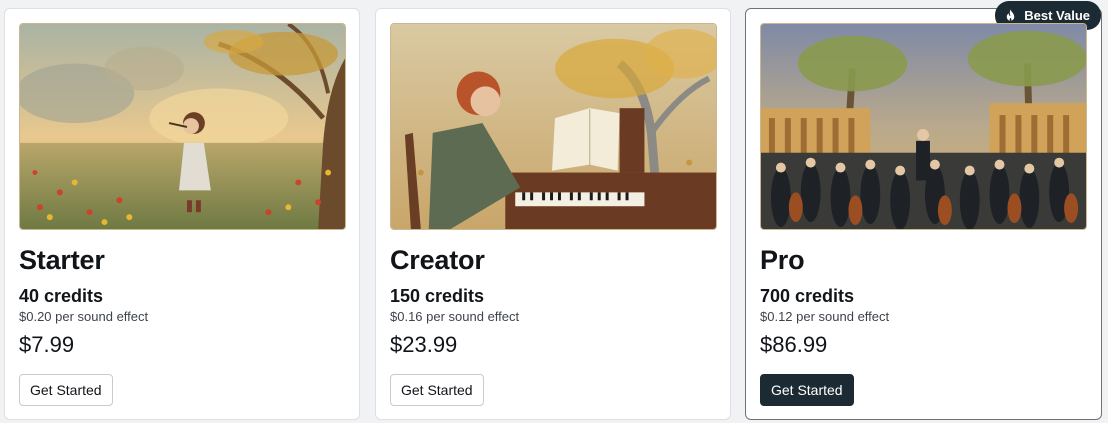 Image resolution: width=1108 pixels, height=423 pixels. Describe the element at coordinates (782, 260) in the screenshot. I see `plan-name: Pro` at that location.